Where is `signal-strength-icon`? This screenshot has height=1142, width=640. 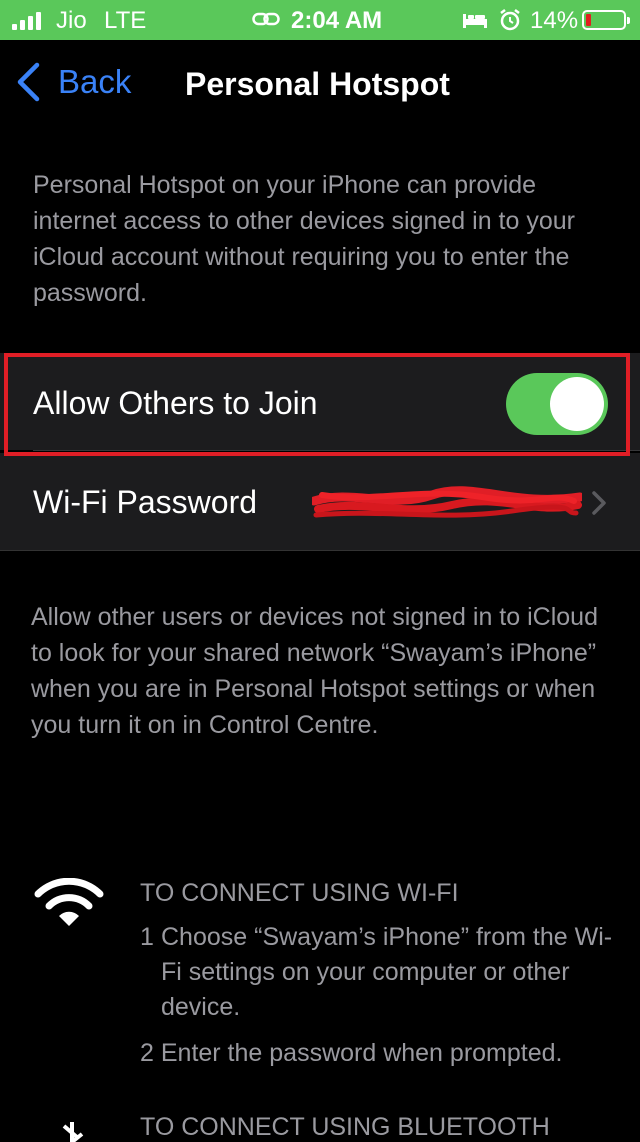
signal-strength-icon is located at coordinates (26, 21).